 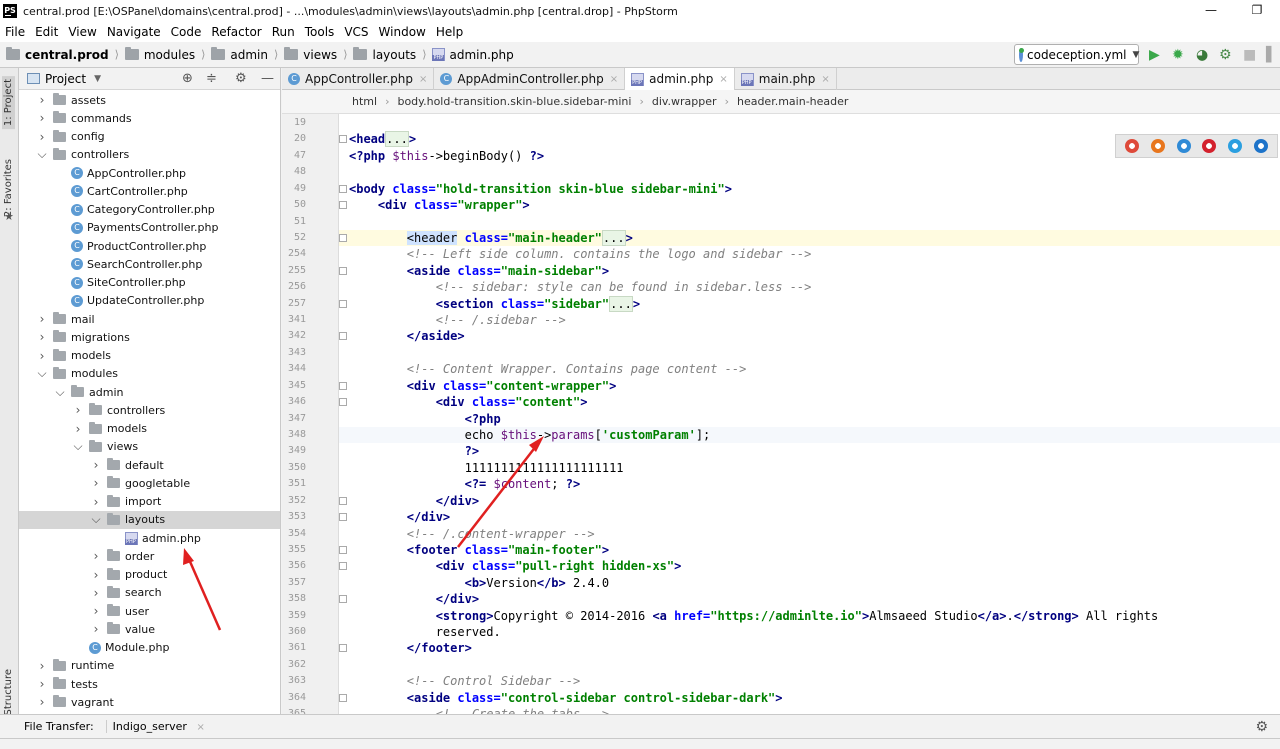 I want to click on tree-item-controllers: › controllers, so click(x=149, y=410).